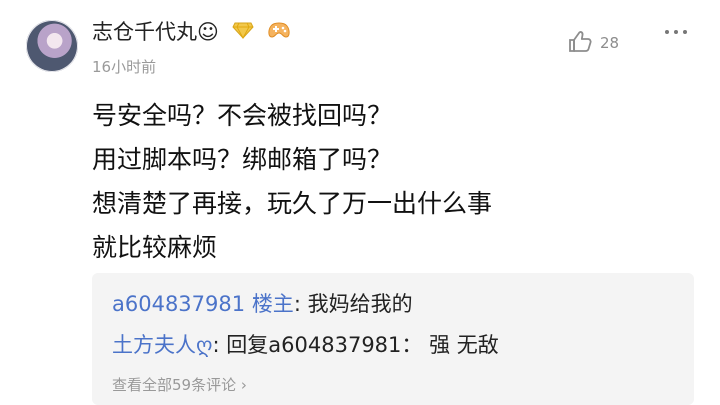  What do you see at coordinates (360, 304) in the screenshot?
I see `reply-text: 我妈给我的` at bounding box center [360, 304].